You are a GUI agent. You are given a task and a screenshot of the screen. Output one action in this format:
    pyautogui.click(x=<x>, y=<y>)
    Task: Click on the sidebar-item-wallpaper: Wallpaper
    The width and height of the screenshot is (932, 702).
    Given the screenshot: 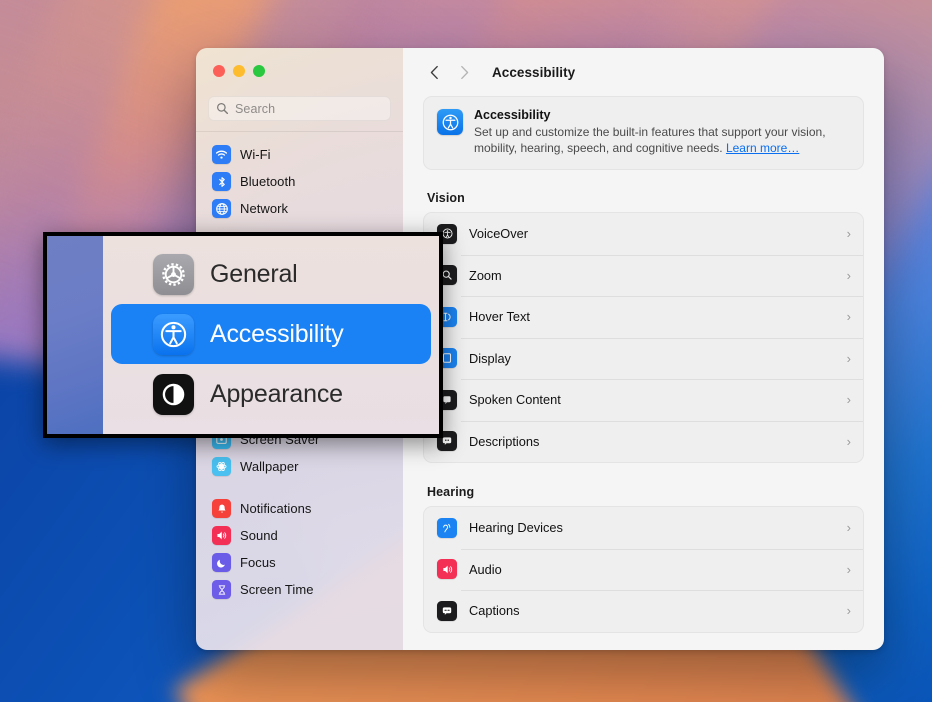 What is the action you would take?
    pyautogui.click(x=299, y=466)
    